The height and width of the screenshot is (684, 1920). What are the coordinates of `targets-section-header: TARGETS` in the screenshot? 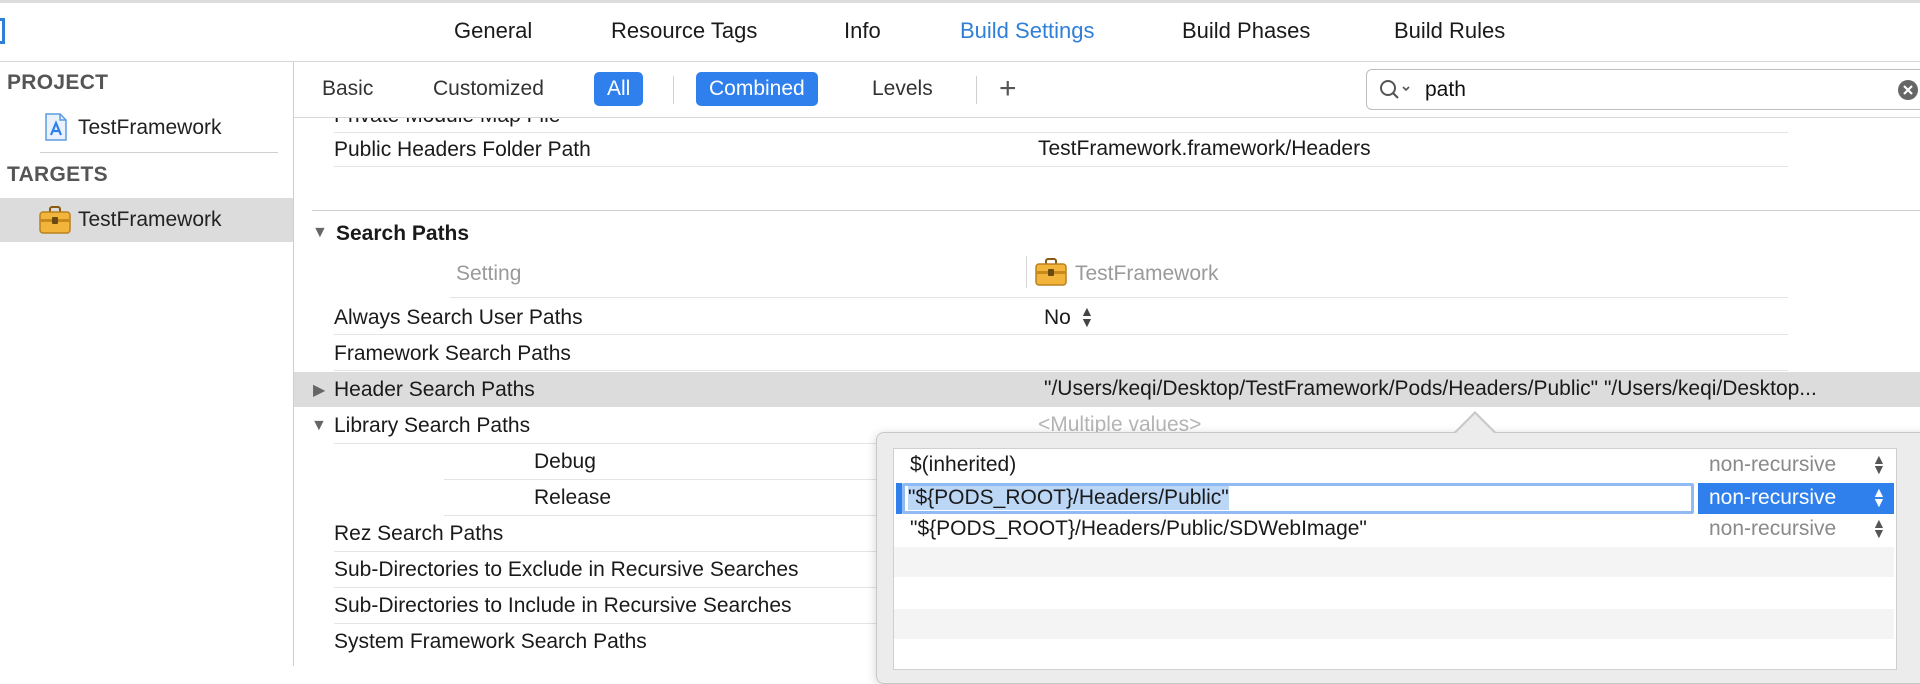 It's located at (57, 174).